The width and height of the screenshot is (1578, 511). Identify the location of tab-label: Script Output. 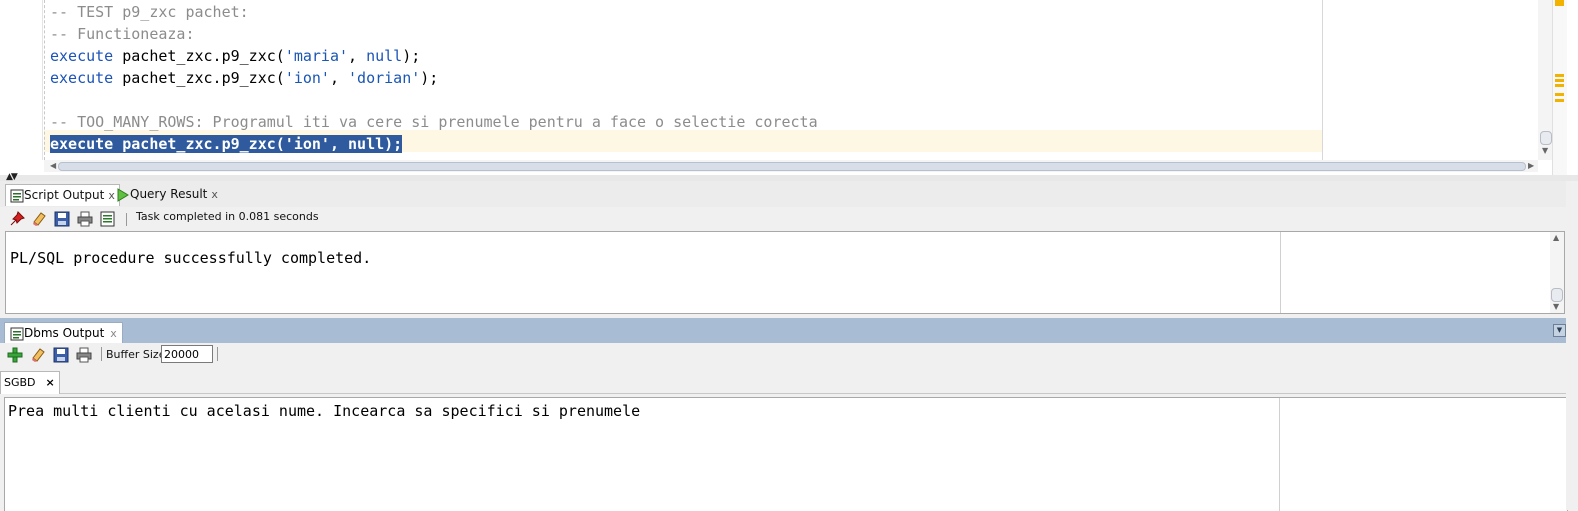
(64, 195).